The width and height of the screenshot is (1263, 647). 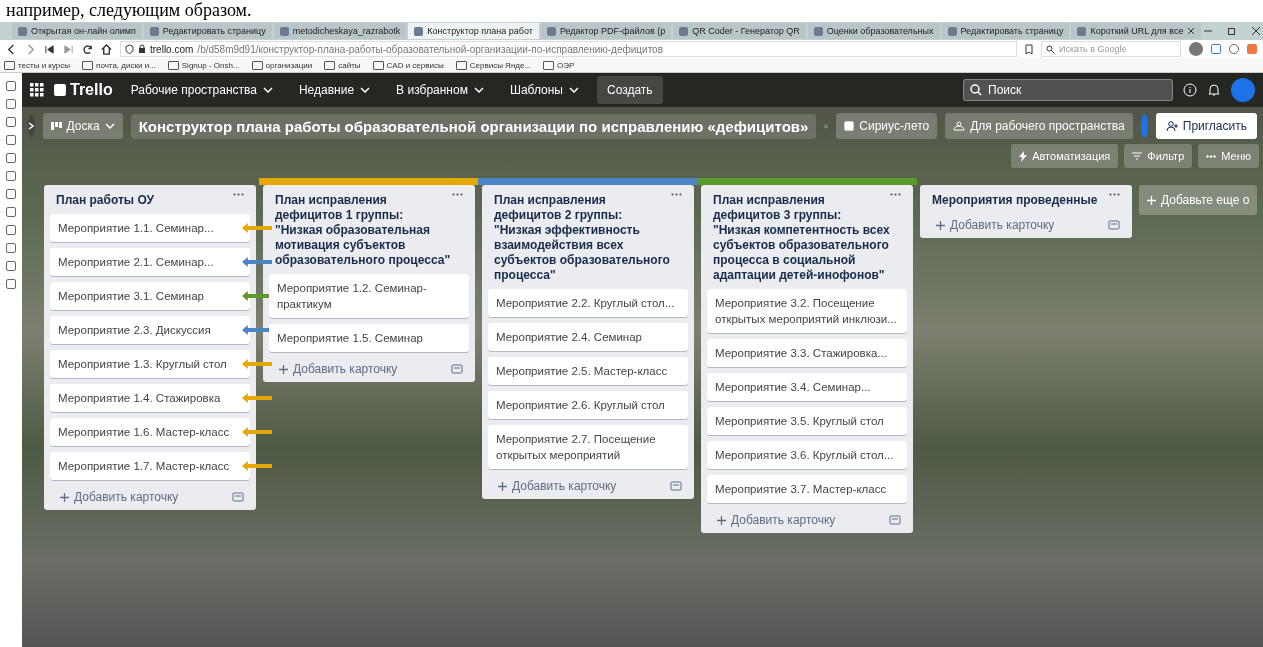 I want to click on visibility-button: Для рабочего пространства, so click(x=1039, y=126).